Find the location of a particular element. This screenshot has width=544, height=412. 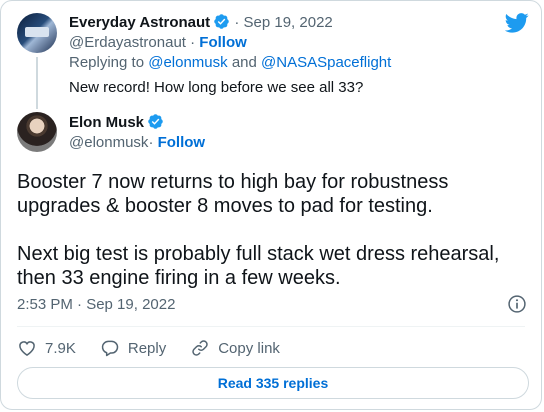

author-handle: @Erdayastronaut is located at coordinates (127, 42).